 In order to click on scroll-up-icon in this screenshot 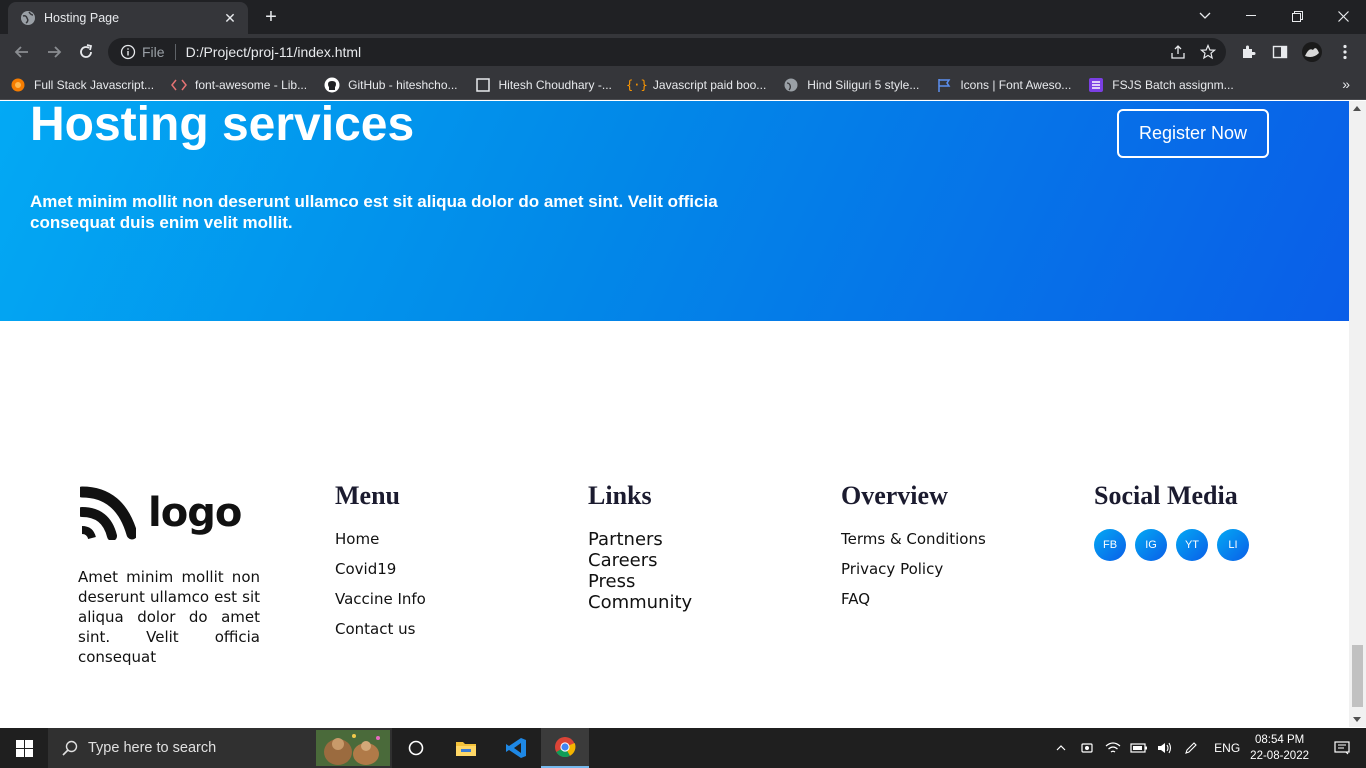, I will do `click(1357, 108)`.